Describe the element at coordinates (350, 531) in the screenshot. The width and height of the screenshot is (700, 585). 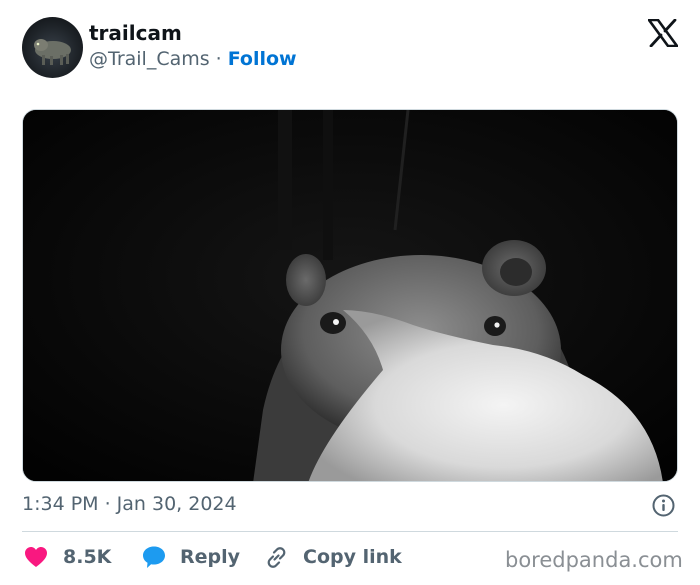
I see `divider` at that location.